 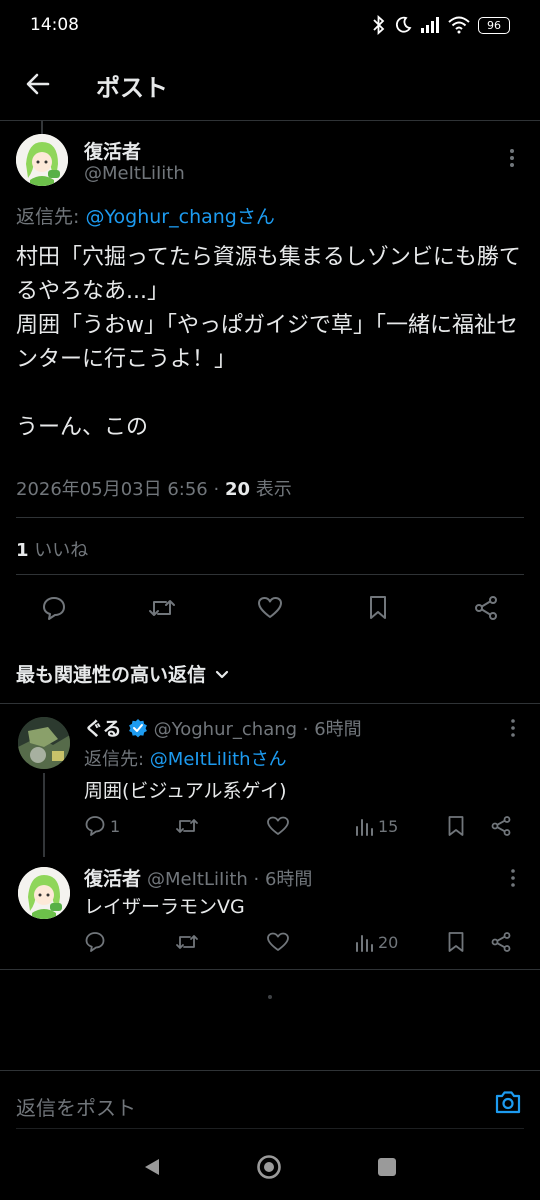 What do you see at coordinates (273, 489) in the screenshot?
I see `views-label: 表示` at bounding box center [273, 489].